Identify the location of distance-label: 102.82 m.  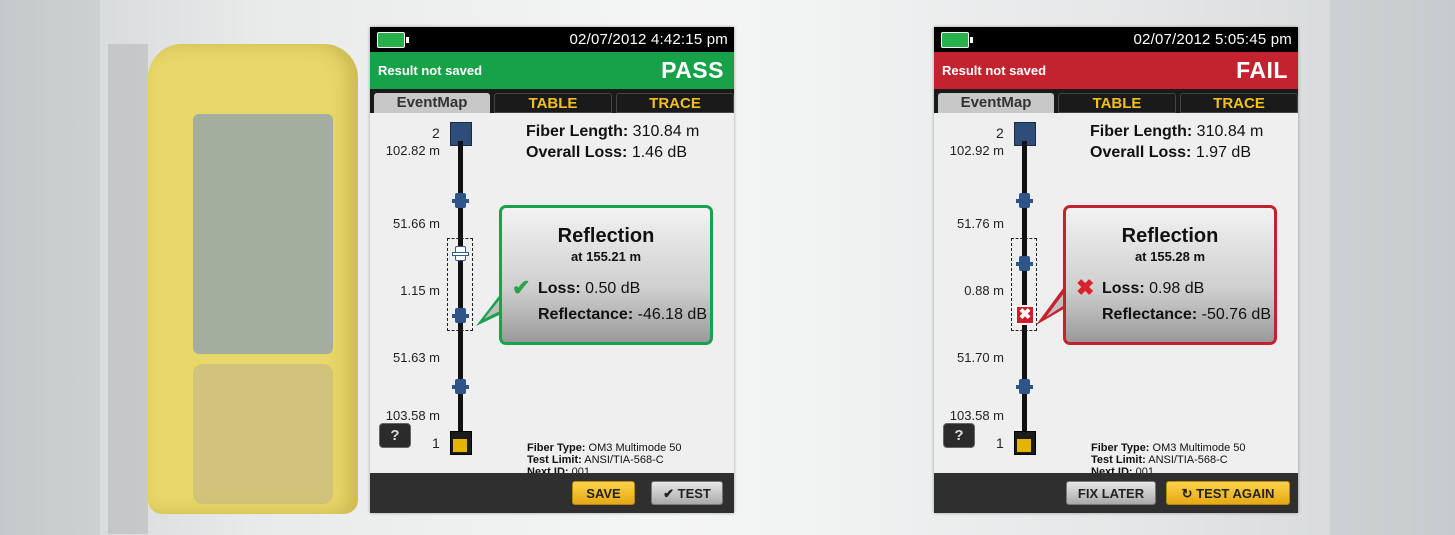
(412, 150).